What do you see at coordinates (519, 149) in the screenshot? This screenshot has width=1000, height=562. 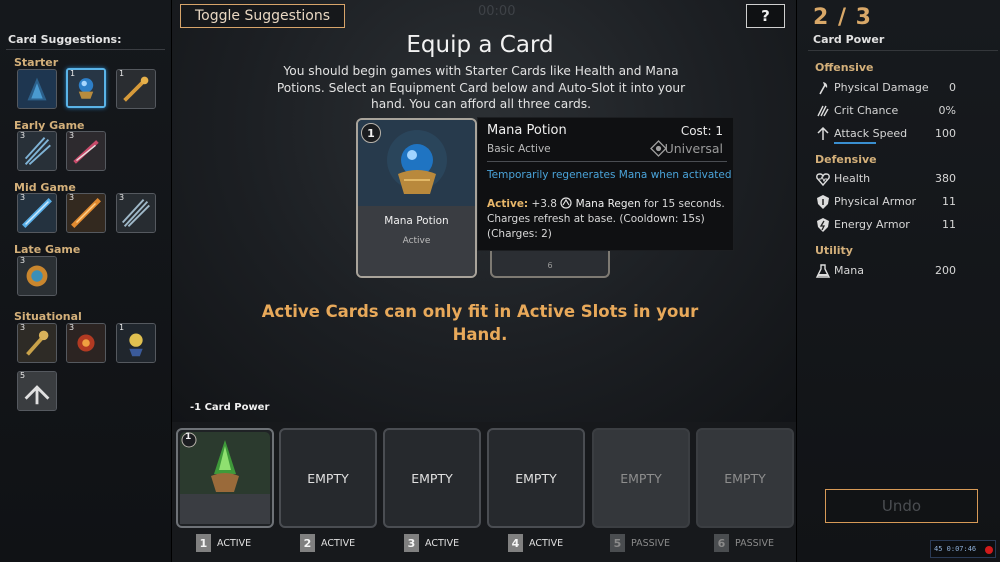 I see `tooltip-subtitle: Basic Active` at bounding box center [519, 149].